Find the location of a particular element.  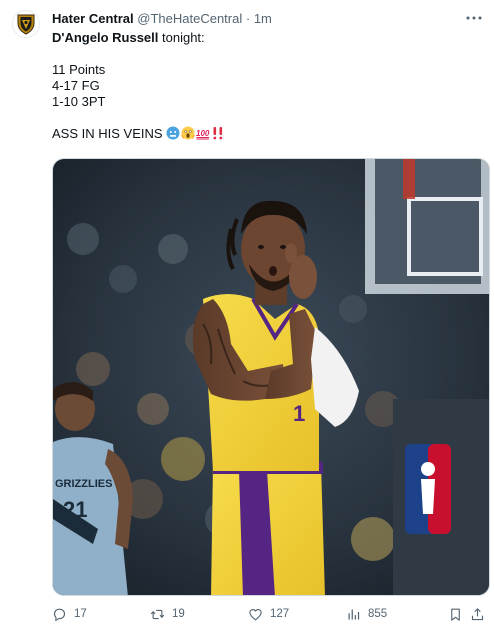

tweet-line-1: D'Angelo Russell tonight: is located at coordinates (266, 38).